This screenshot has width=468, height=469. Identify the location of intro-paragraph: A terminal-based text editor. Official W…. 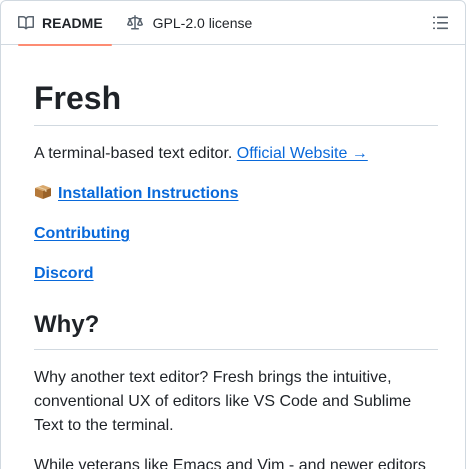
(236, 154).